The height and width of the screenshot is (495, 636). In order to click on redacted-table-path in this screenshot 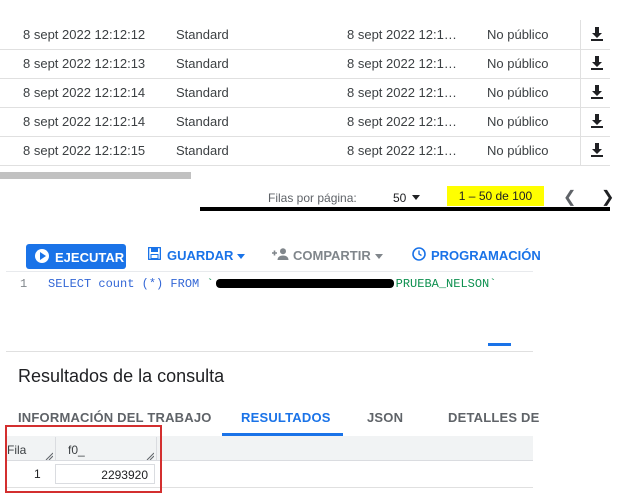, I will do `click(304, 284)`.